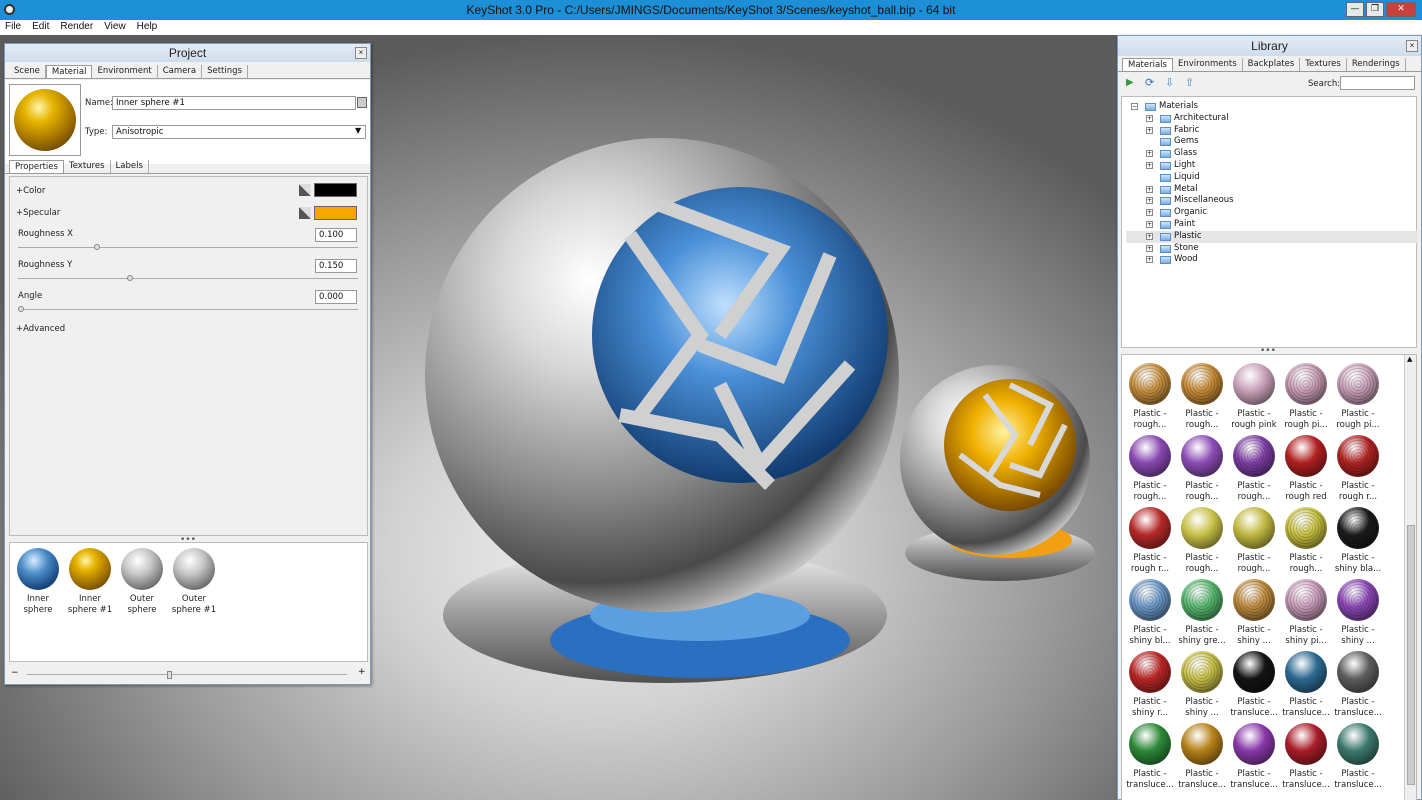  I want to click on angle-field: 0.000, so click(336, 297).